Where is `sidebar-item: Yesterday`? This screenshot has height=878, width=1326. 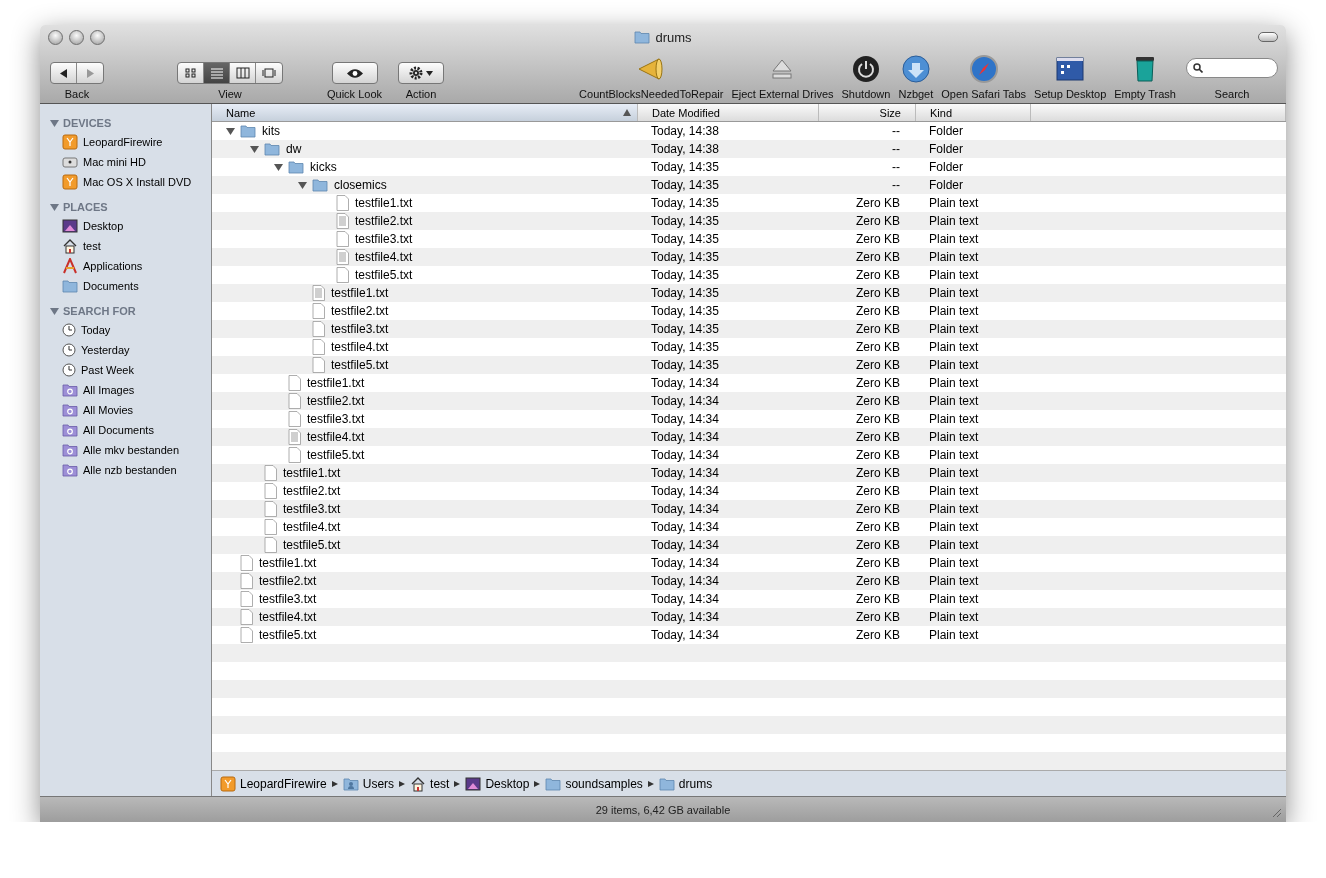 sidebar-item: Yesterday is located at coordinates (125, 350).